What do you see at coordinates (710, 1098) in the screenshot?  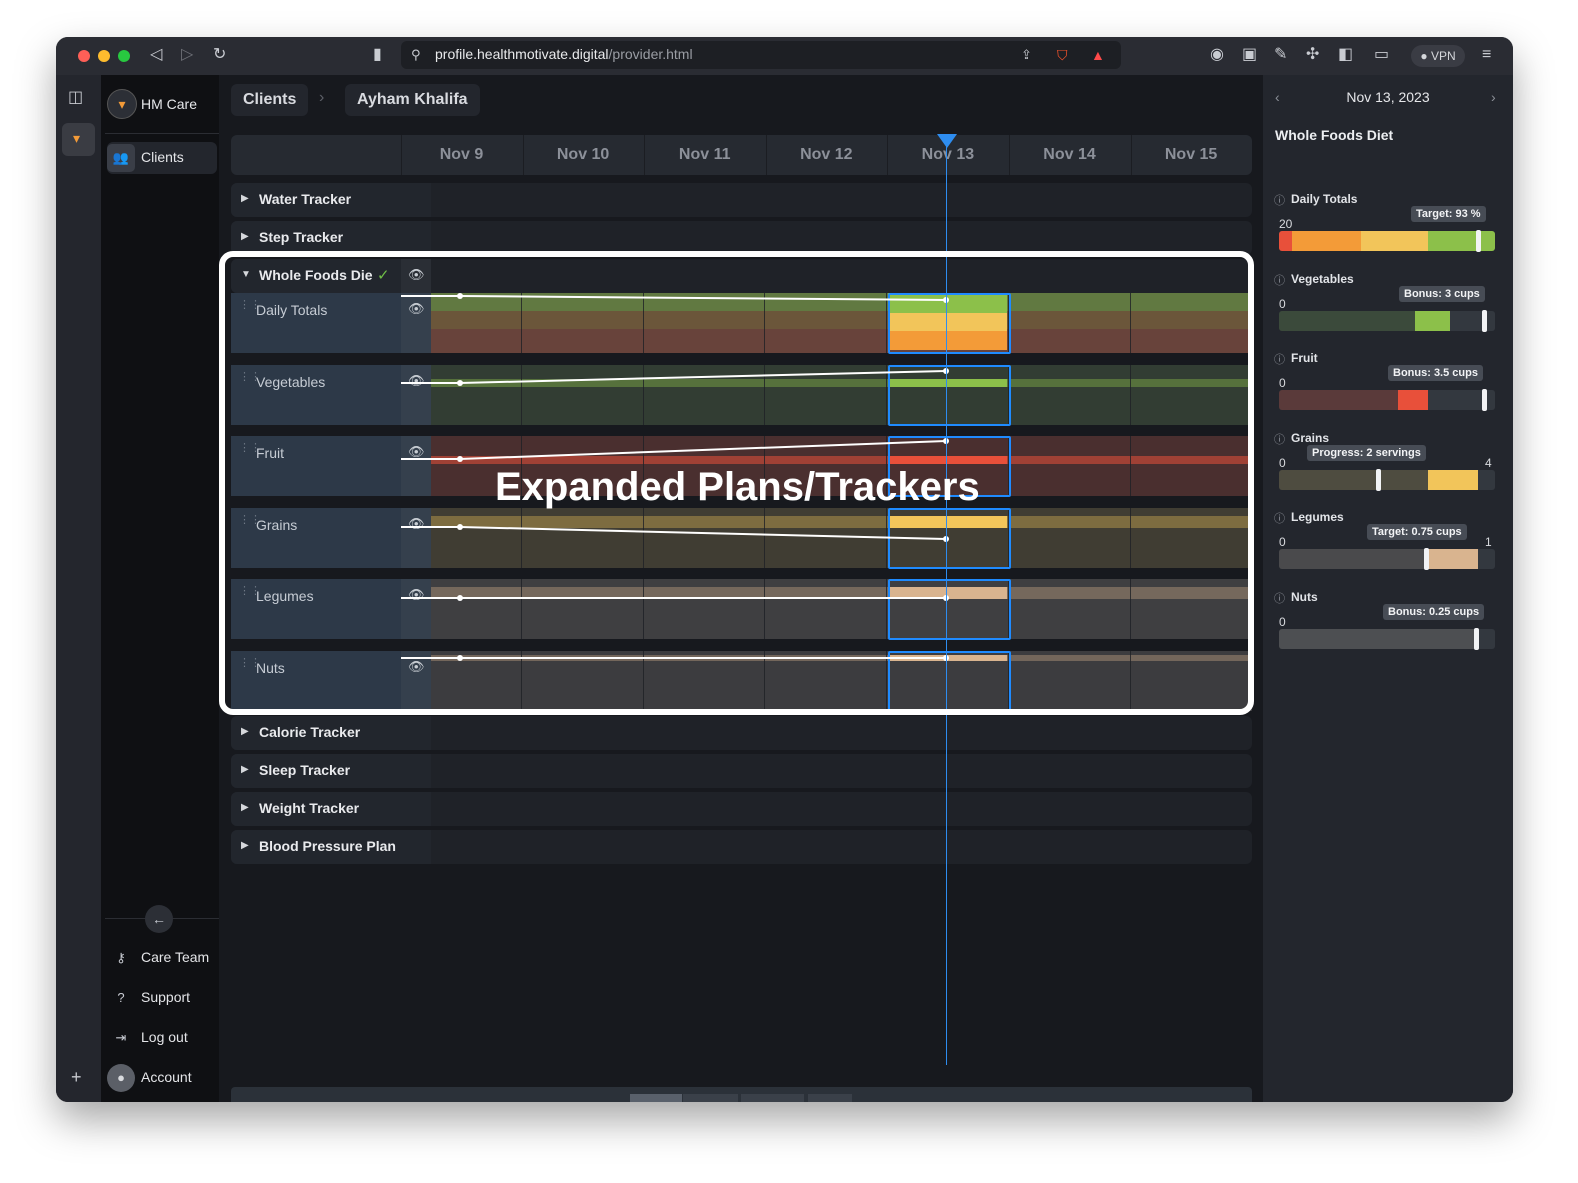 I see `range-month-button: Month` at bounding box center [710, 1098].